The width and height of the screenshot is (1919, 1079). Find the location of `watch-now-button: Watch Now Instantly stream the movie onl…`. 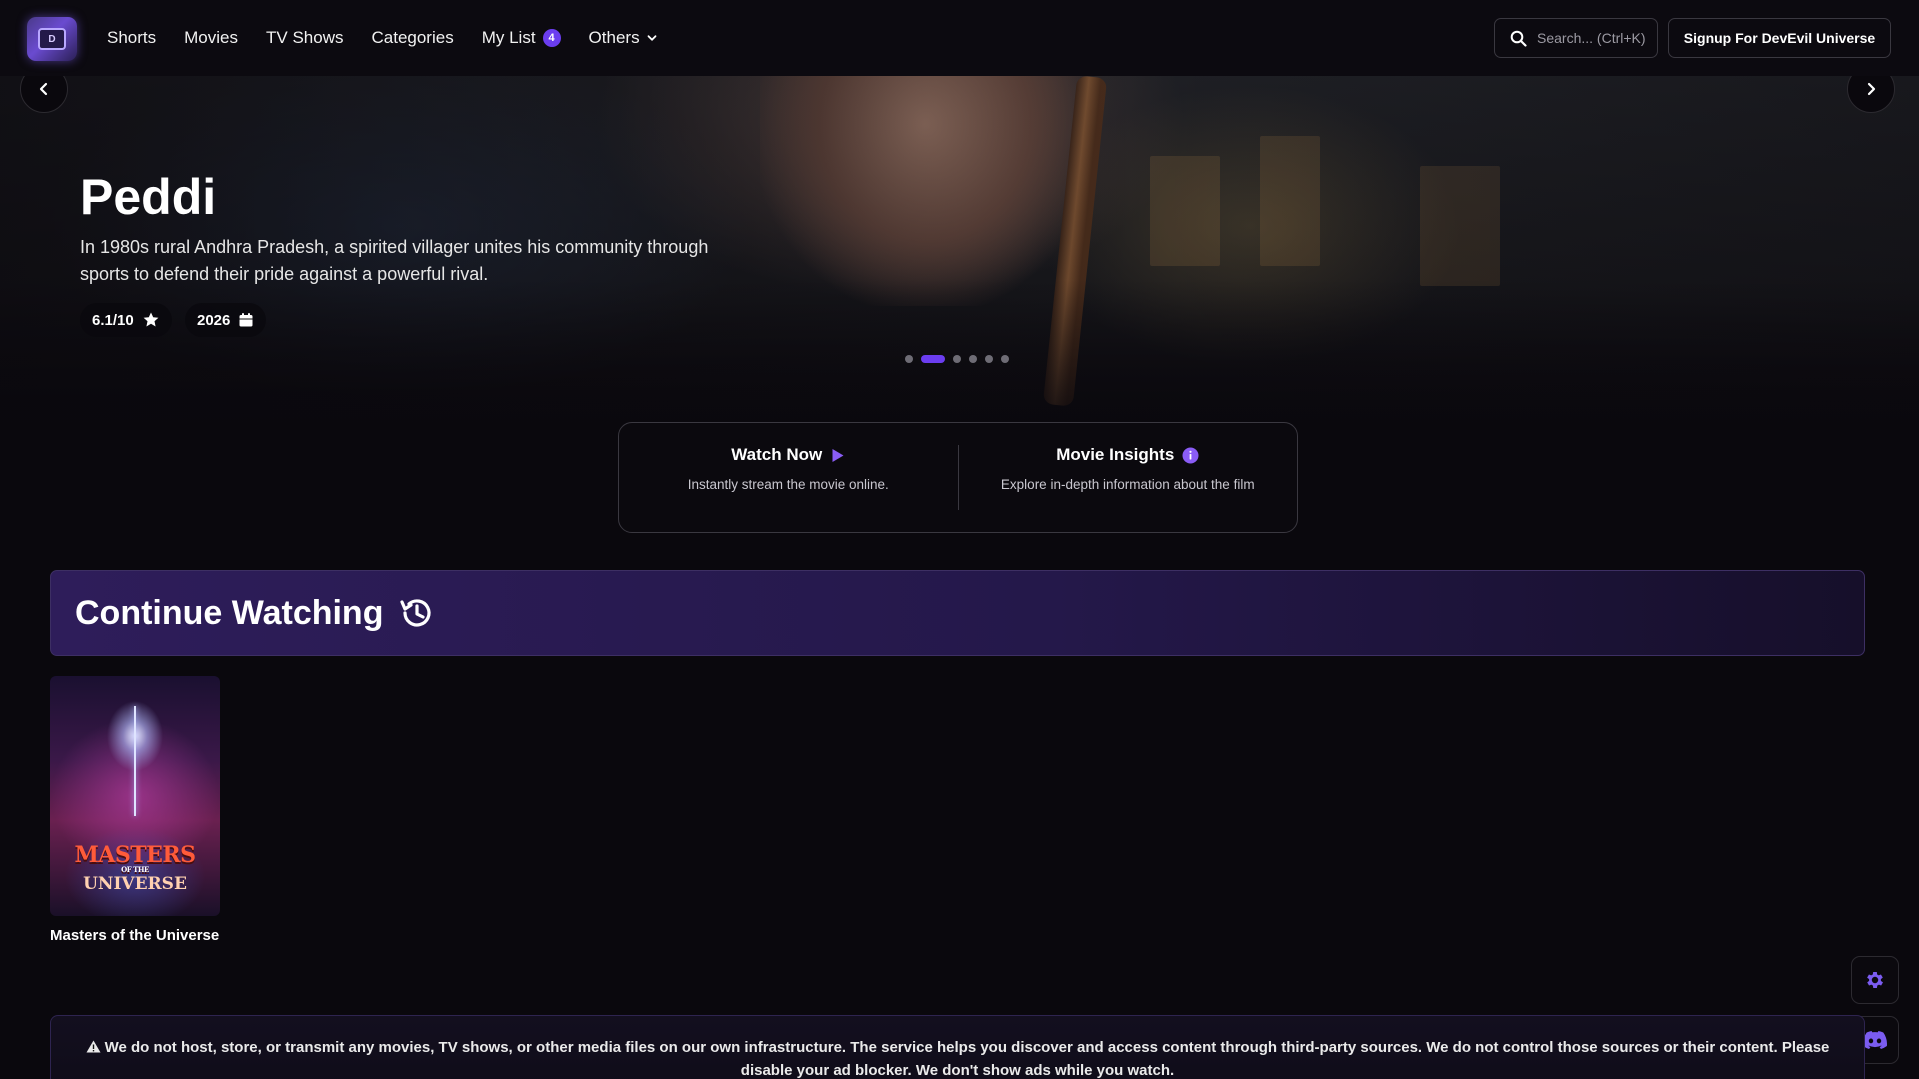

watch-now-button: Watch Now Instantly stream the movie onl… is located at coordinates (788, 477).